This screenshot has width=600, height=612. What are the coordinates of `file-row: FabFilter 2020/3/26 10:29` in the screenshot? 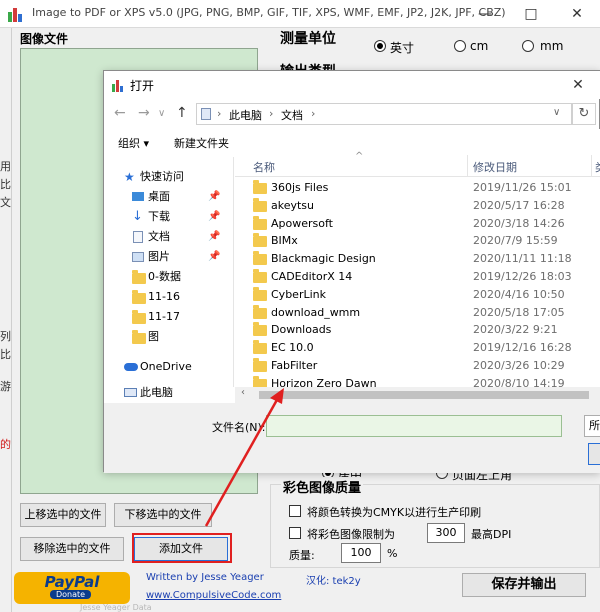 It's located at (417, 366).